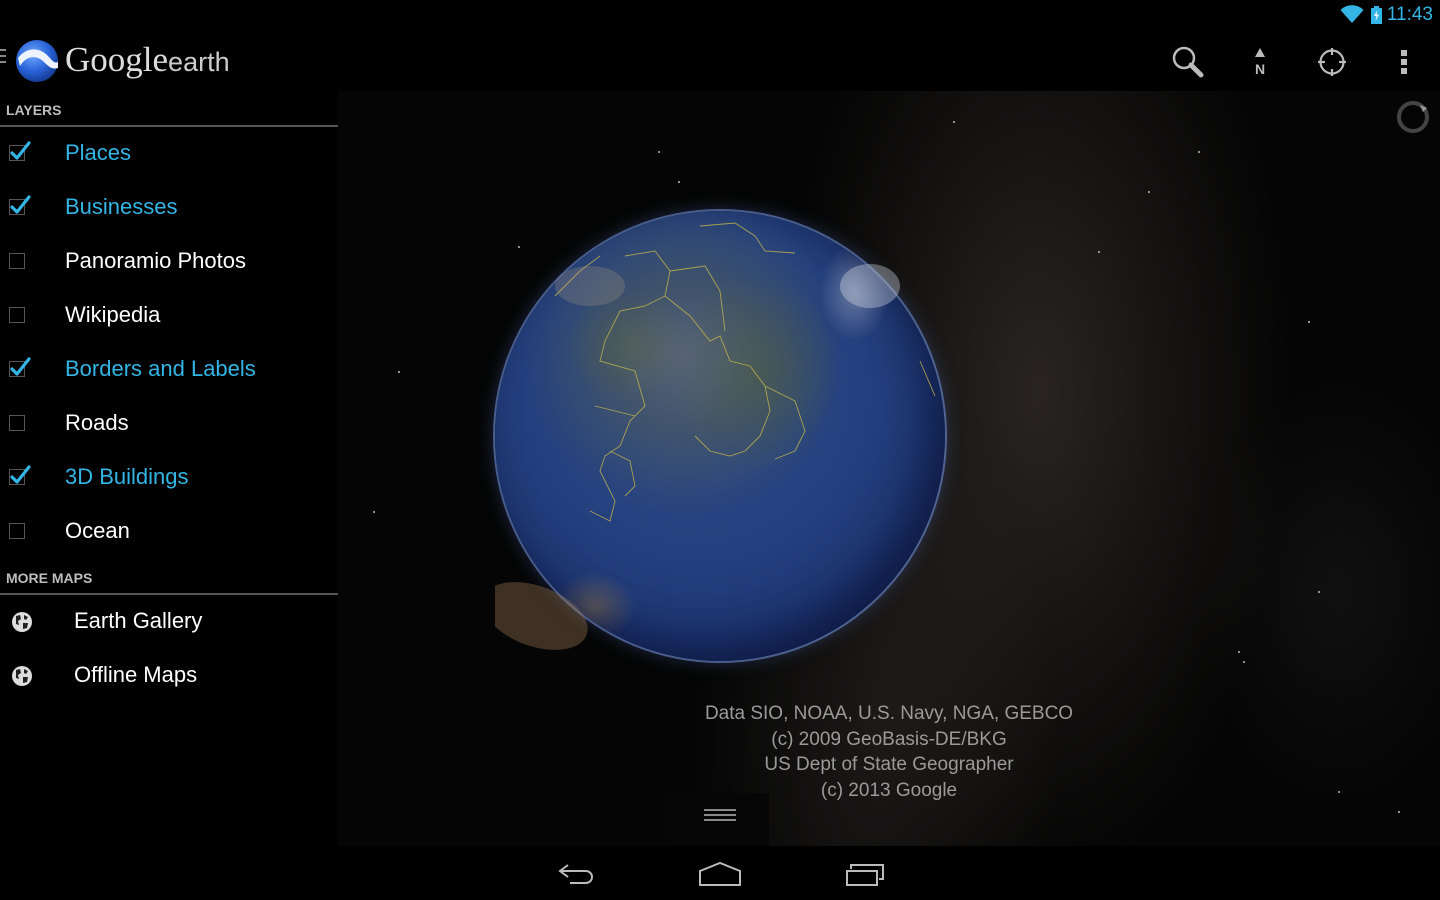 This screenshot has height=900, width=1440. I want to click on attribution-line: (c) 2013 Google, so click(889, 790).